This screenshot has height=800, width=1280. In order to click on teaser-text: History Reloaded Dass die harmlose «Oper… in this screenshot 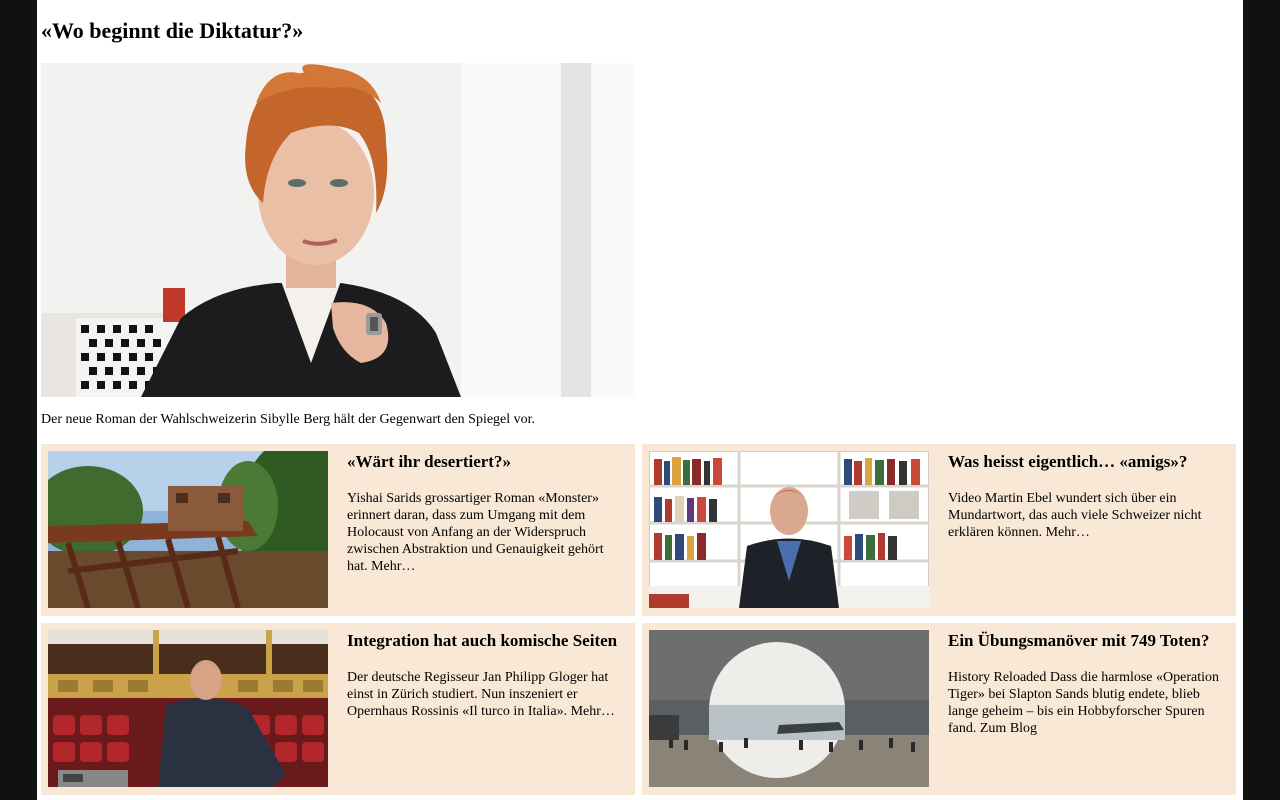, I will do `click(1083, 703)`.